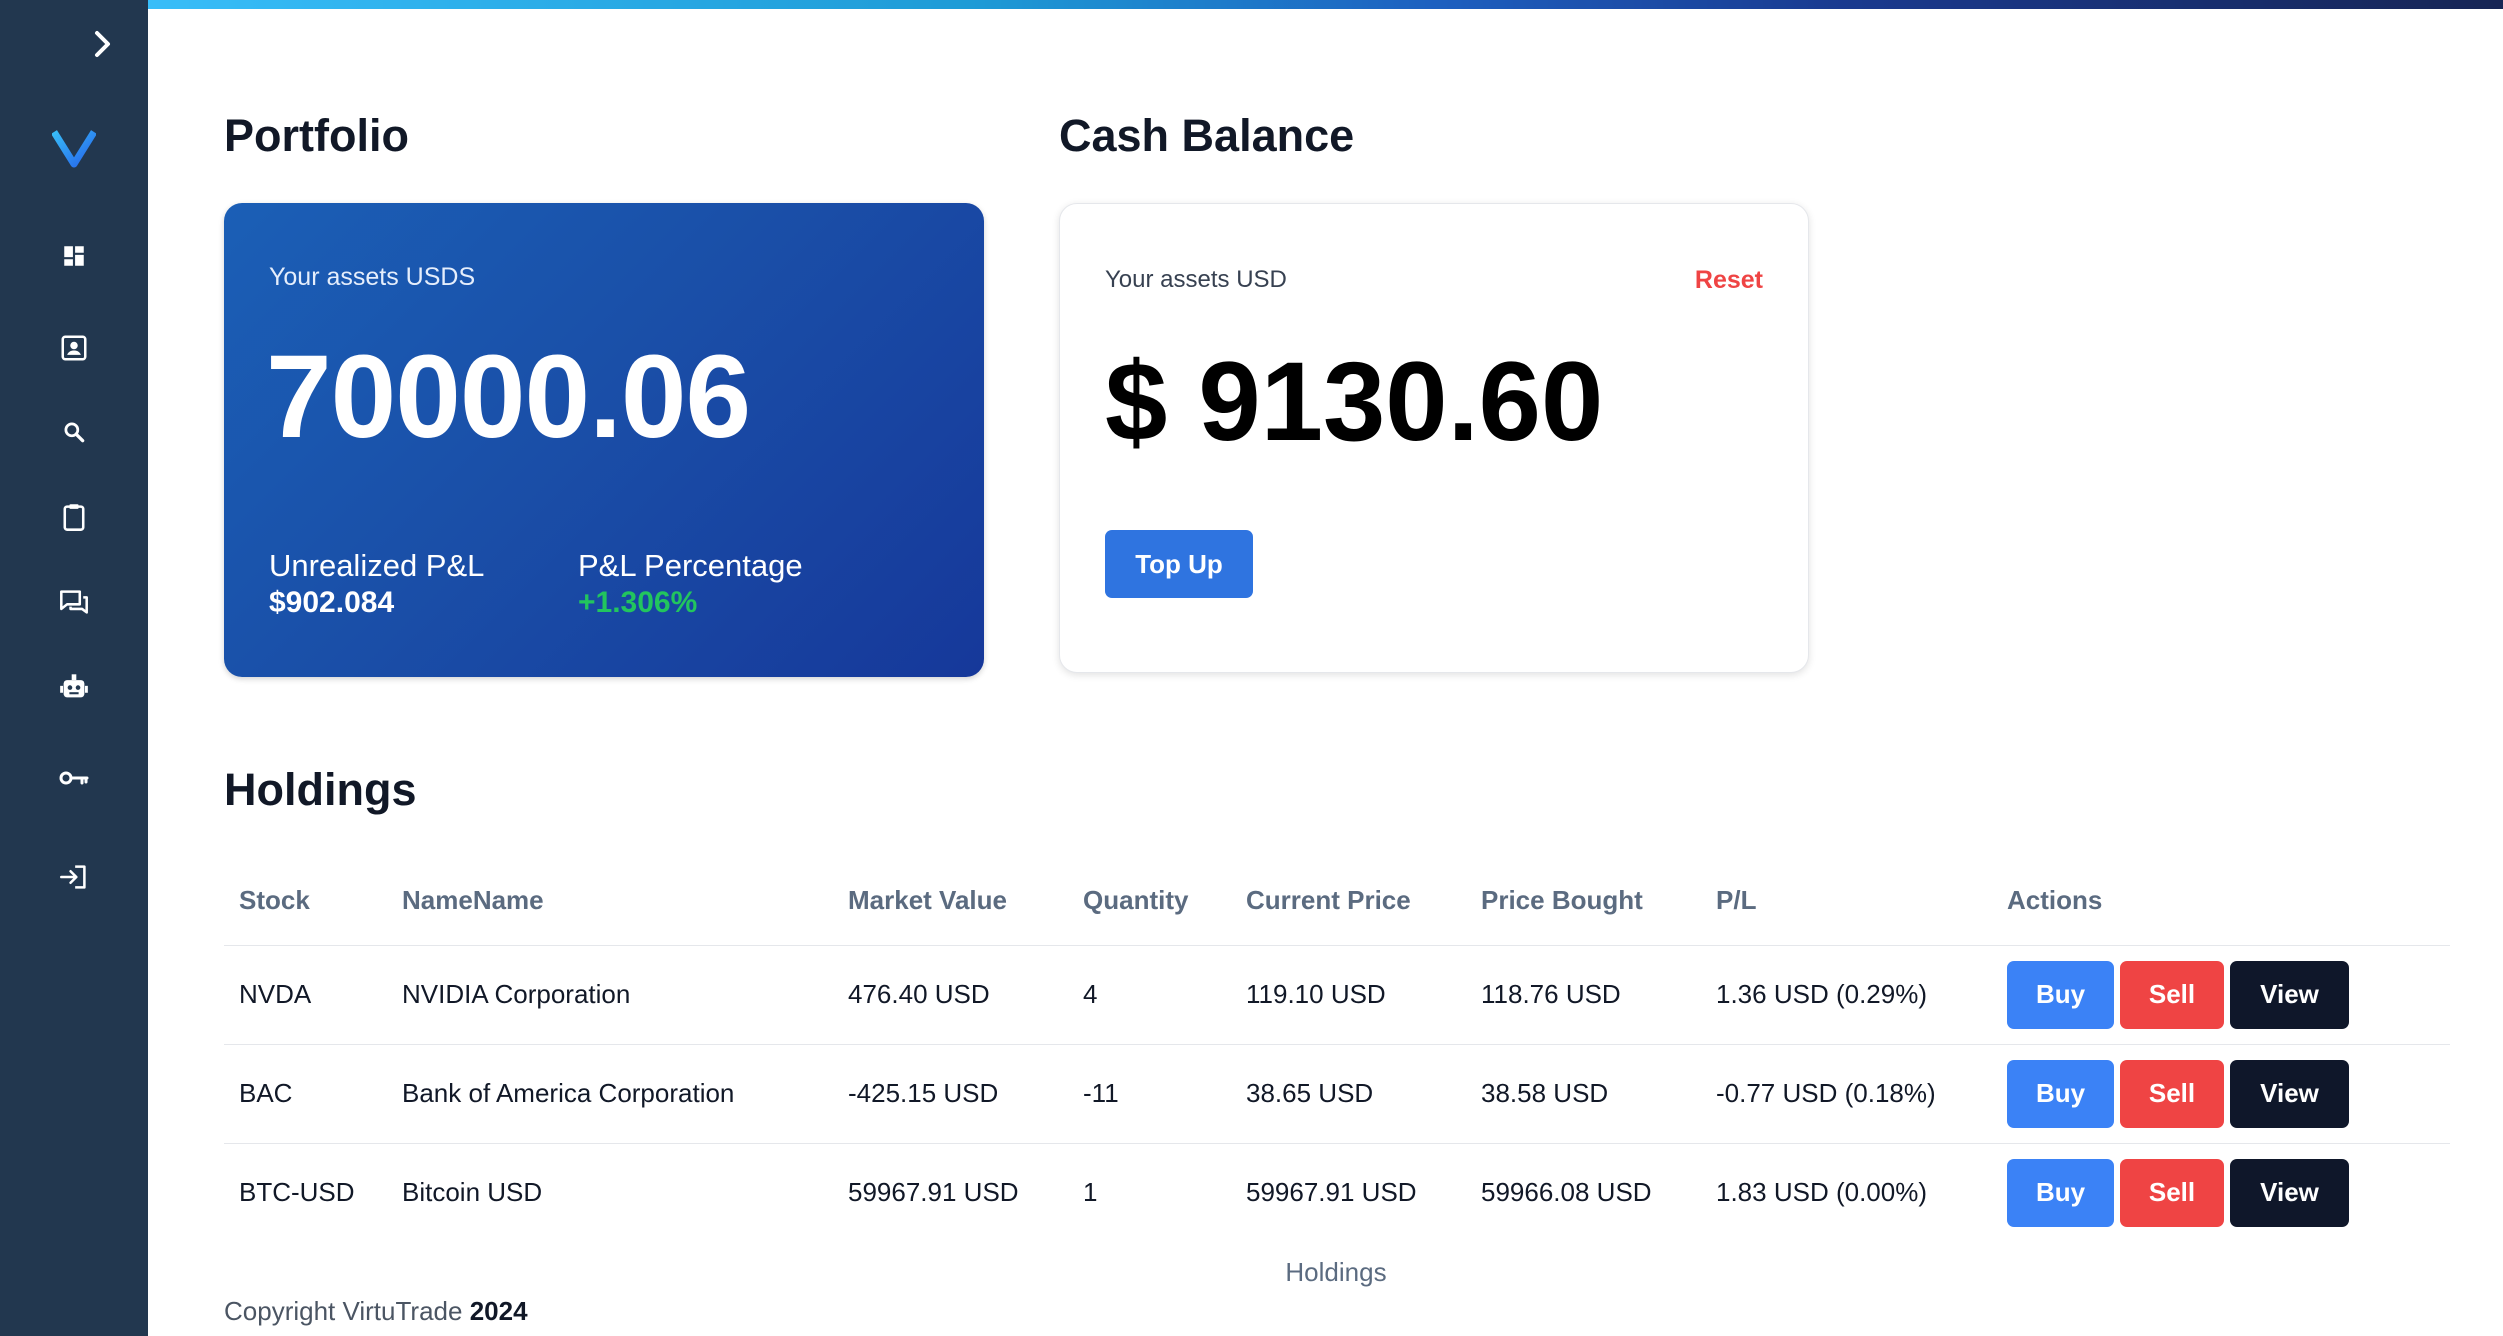 This screenshot has height=1336, width=2503. What do you see at coordinates (610, 995) in the screenshot?
I see `cell-name: NVIDIA Corporation` at bounding box center [610, 995].